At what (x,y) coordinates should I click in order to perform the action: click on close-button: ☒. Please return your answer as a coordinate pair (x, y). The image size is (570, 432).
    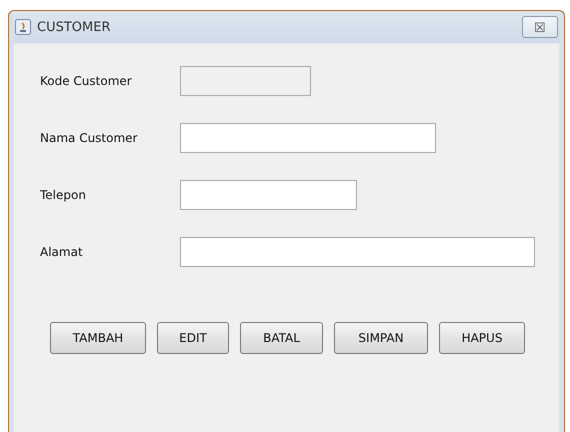
    Looking at the image, I should click on (540, 27).